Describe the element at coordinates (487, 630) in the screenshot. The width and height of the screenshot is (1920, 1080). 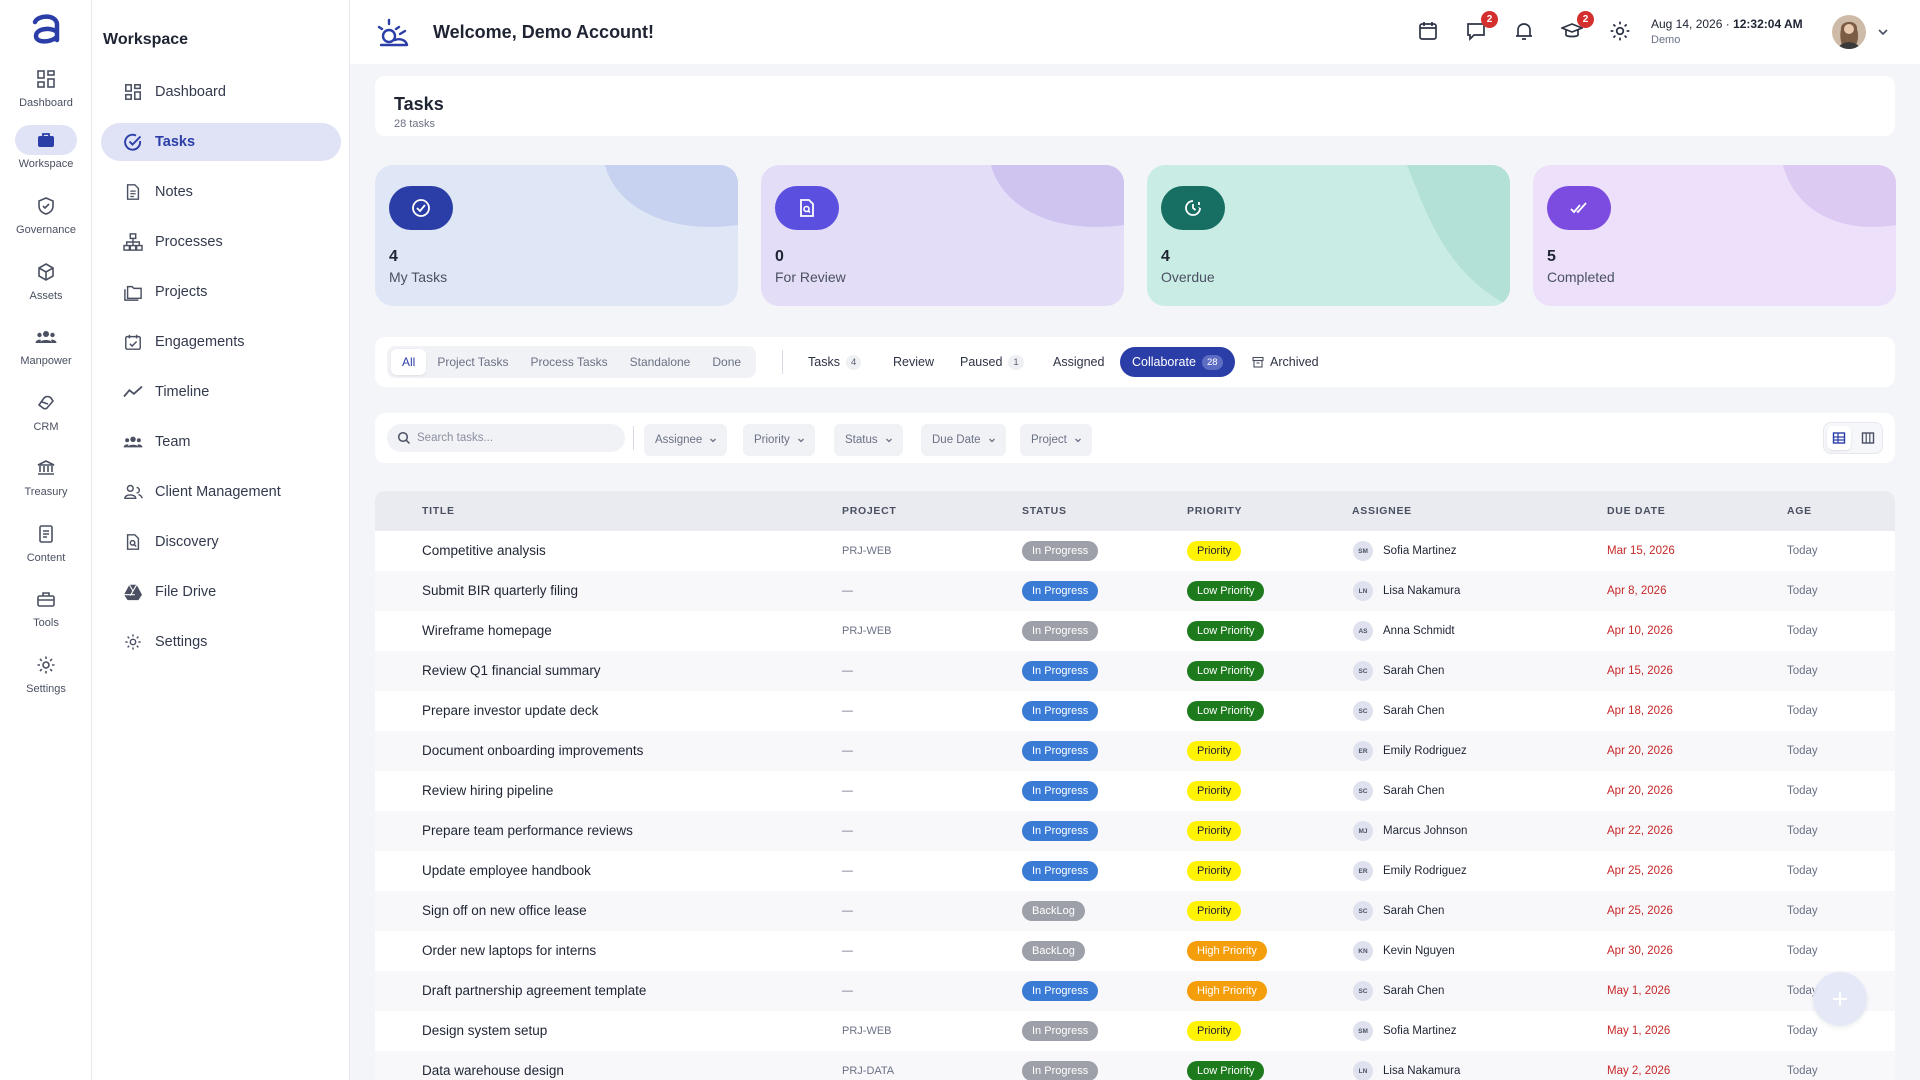
I see `task-title: Wireframe homepage` at that location.